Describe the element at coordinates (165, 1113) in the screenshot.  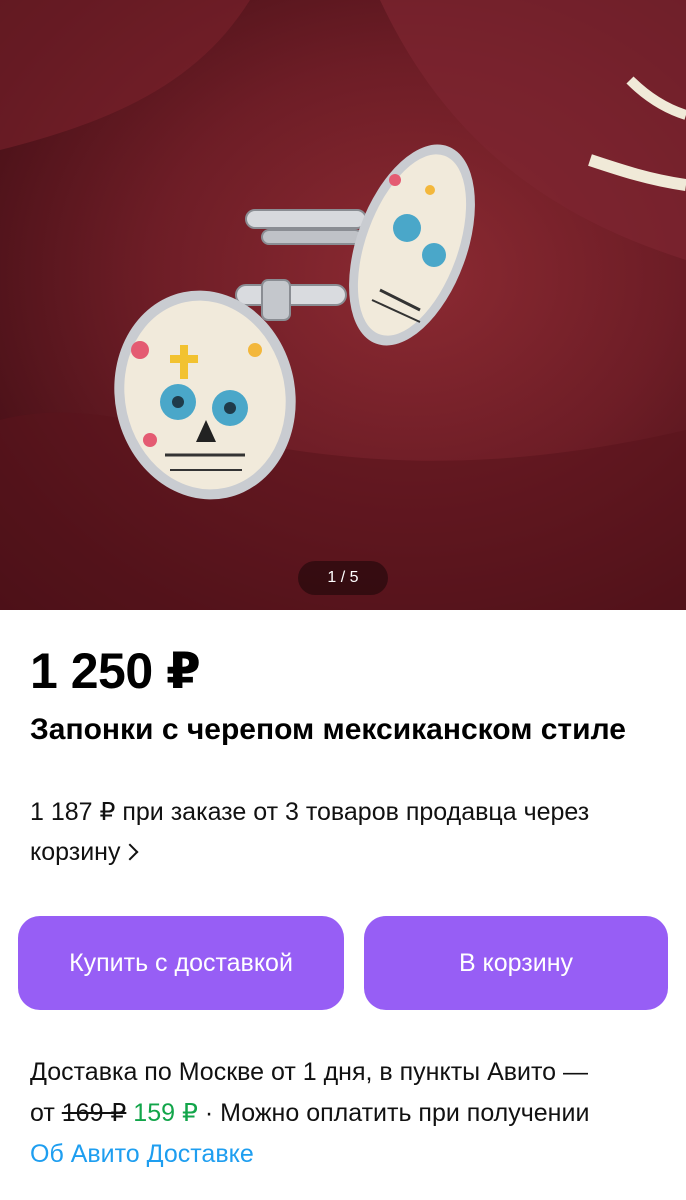
I see `delivery-new-price: 159 ₽` at that location.